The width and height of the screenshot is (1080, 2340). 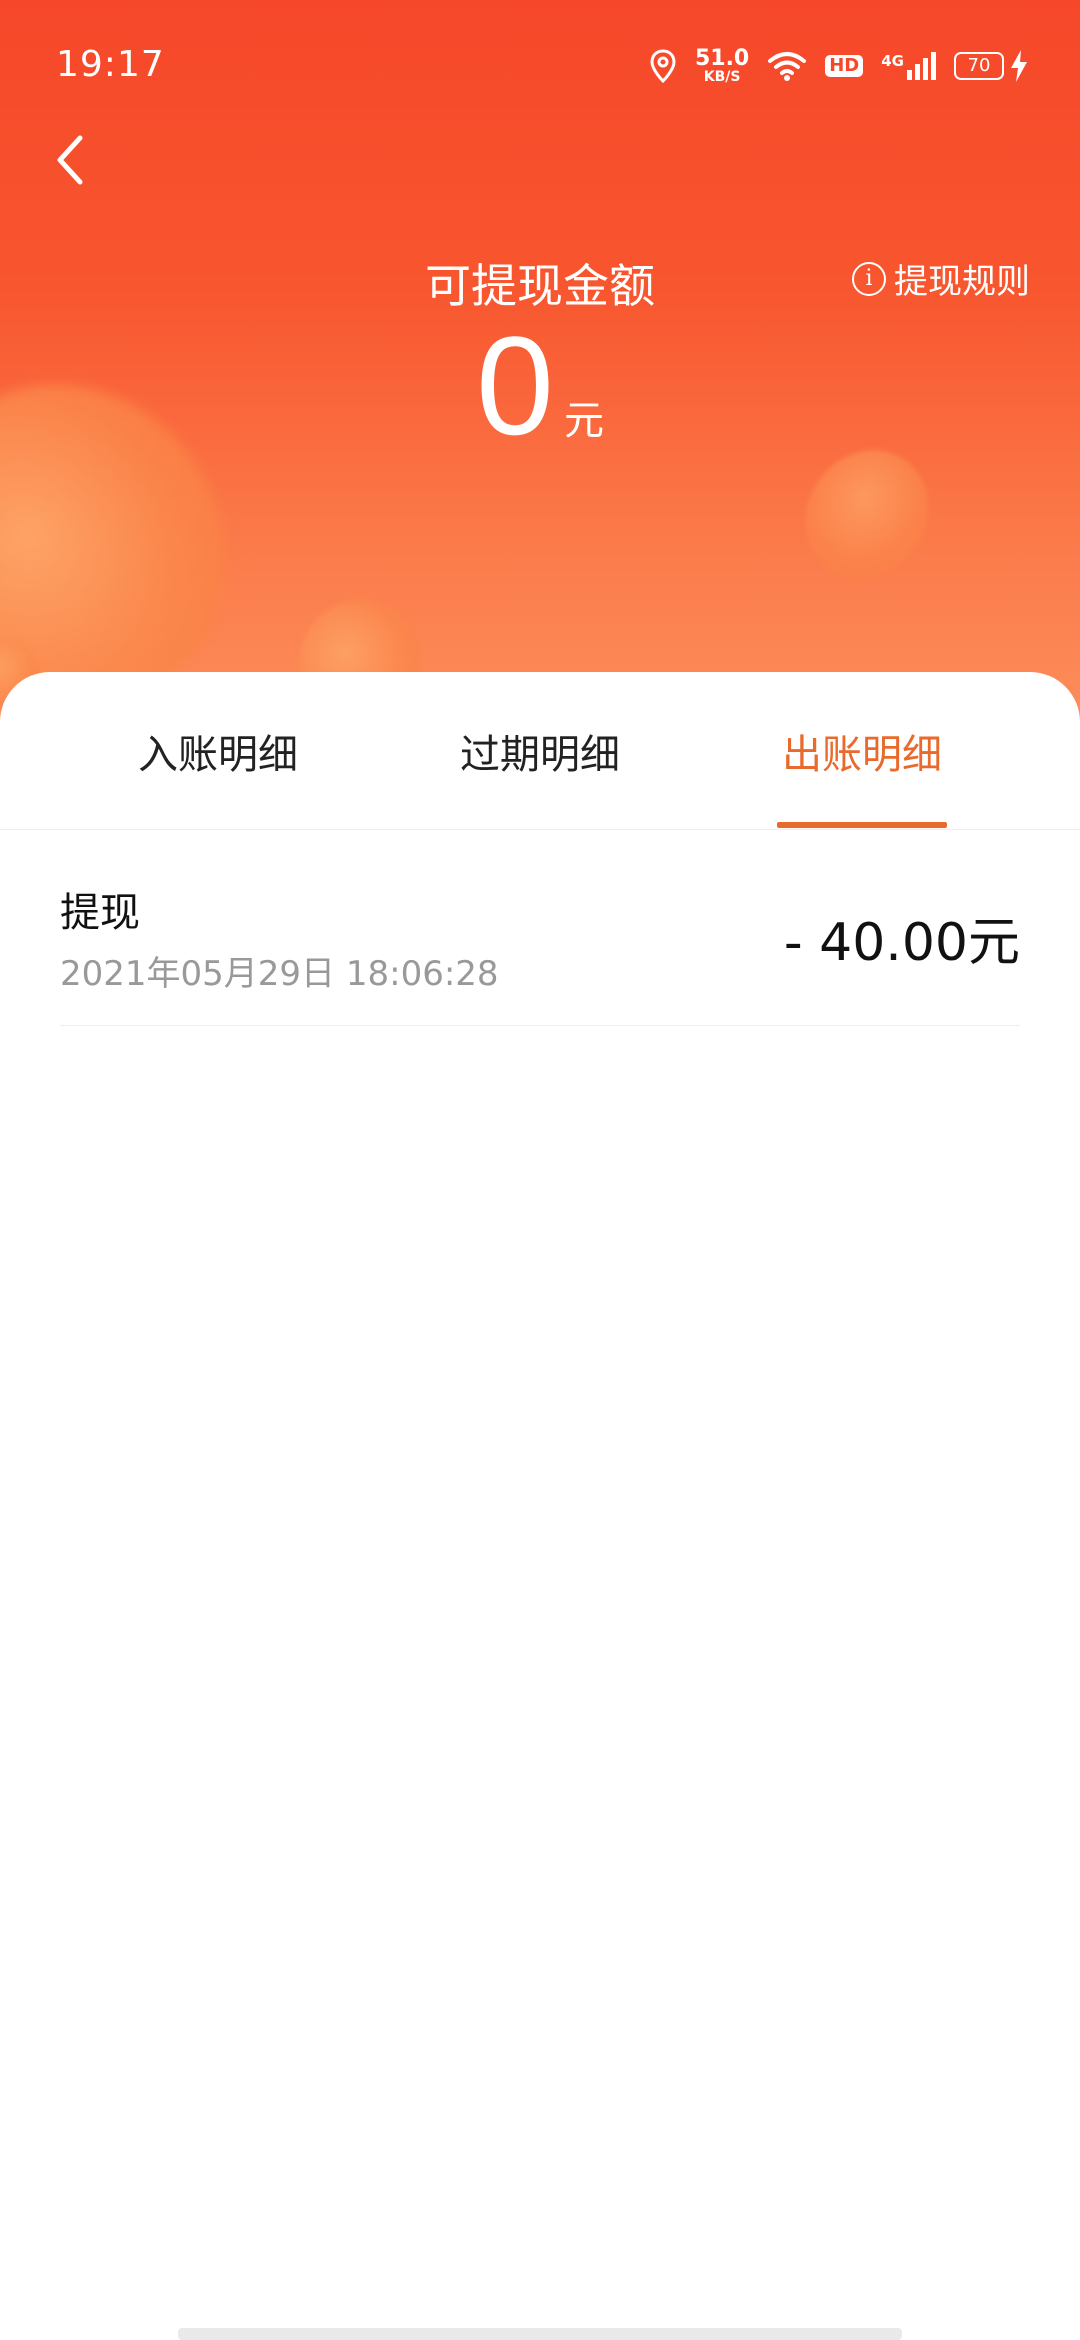 I want to click on home-indicator, so click(x=540, y=2334).